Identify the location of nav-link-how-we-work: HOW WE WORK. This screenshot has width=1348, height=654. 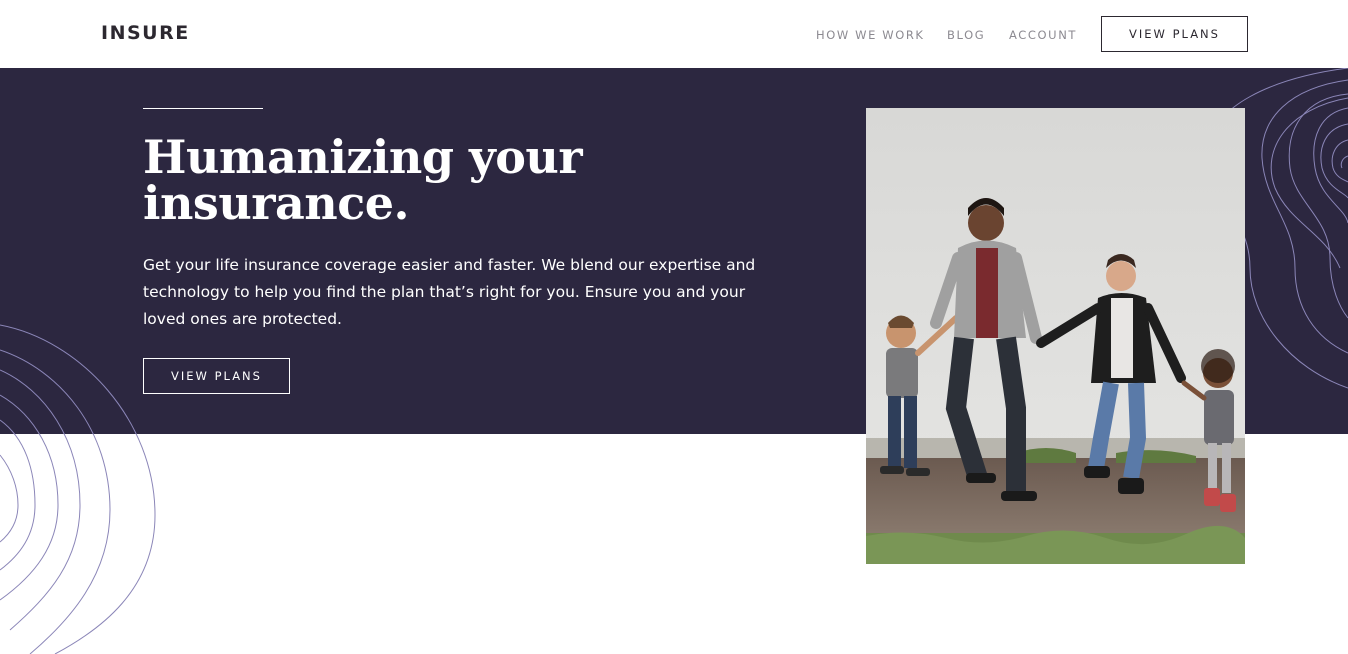
(870, 35).